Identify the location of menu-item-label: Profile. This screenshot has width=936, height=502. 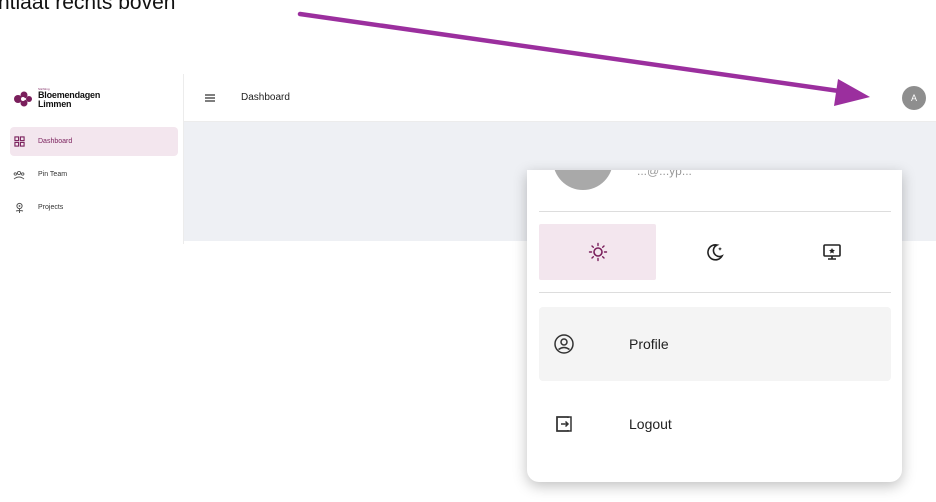
(649, 344).